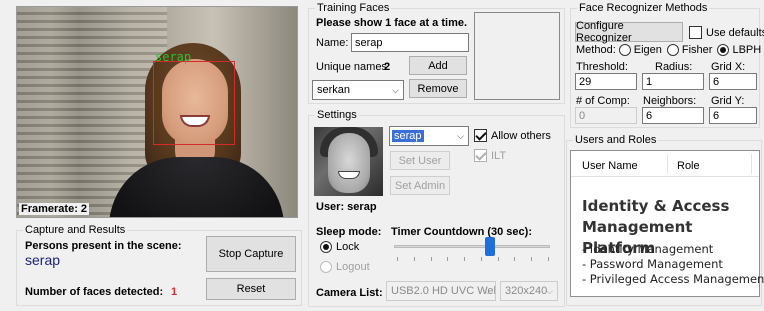 The width and height of the screenshot is (764, 311). Describe the element at coordinates (652, 264) in the screenshot. I see `feature-item: - Password Management` at that location.